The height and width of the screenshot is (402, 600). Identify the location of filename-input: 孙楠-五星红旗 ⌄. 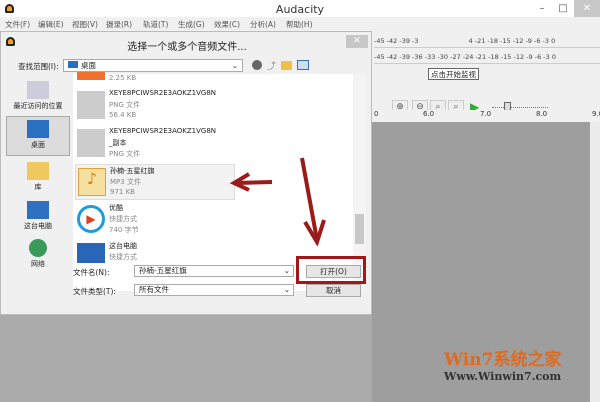
(214, 271).